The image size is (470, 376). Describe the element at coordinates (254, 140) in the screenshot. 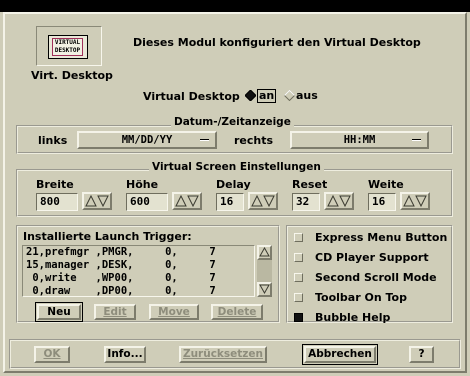

I see `date-right-label: rechts` at that location.